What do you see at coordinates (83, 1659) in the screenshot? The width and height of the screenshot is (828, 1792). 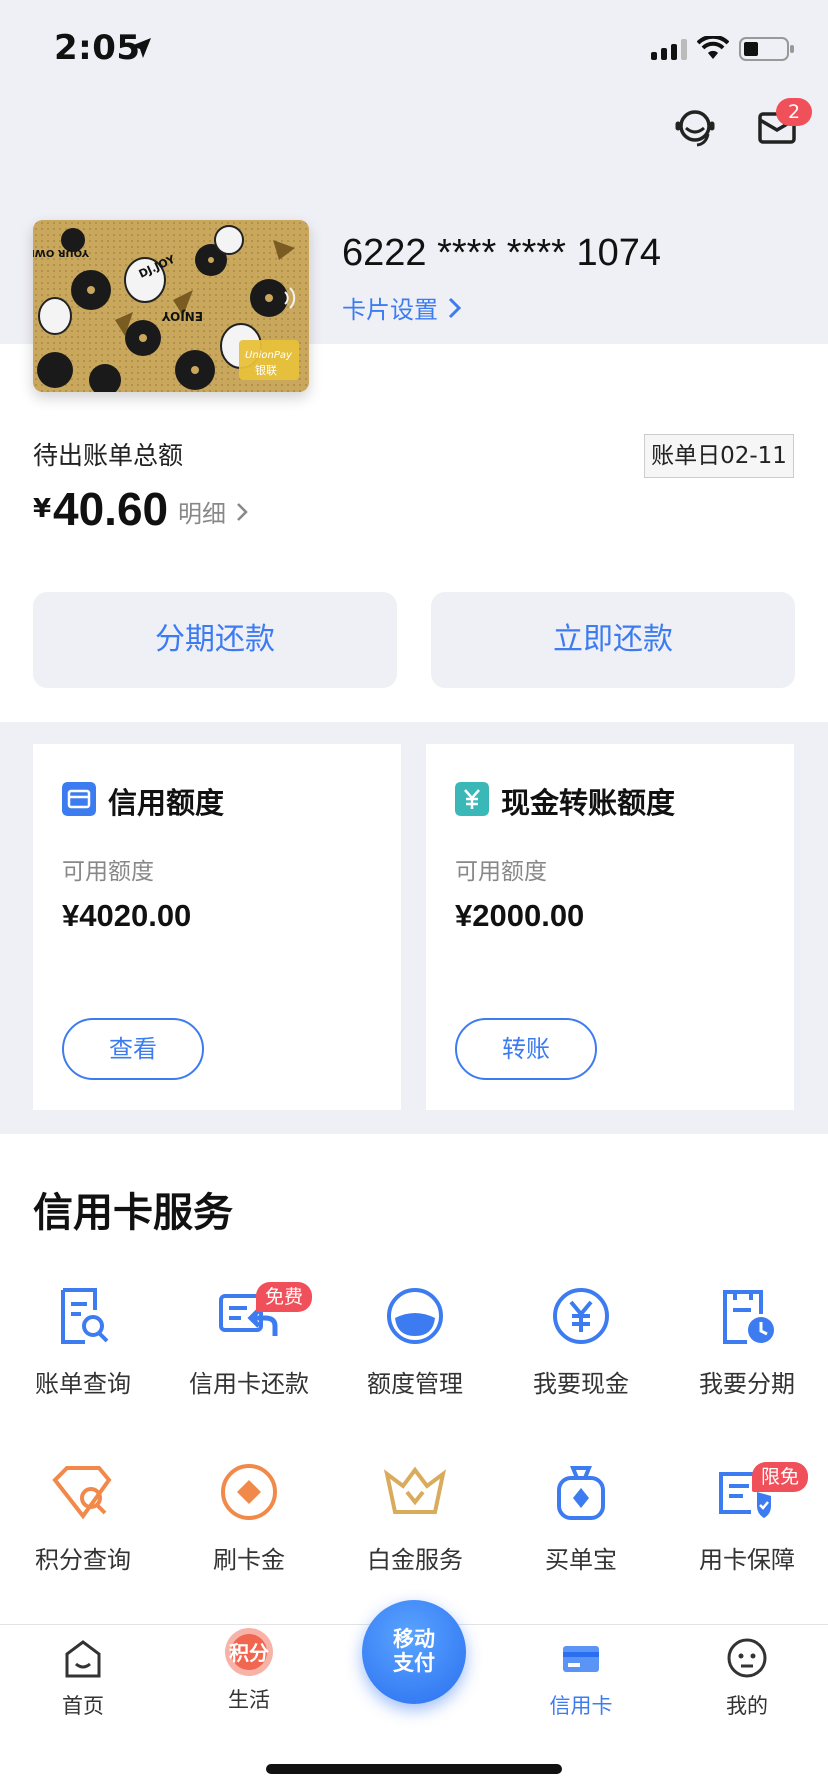 I see `home-icon` at bounding box center [83, 1659].